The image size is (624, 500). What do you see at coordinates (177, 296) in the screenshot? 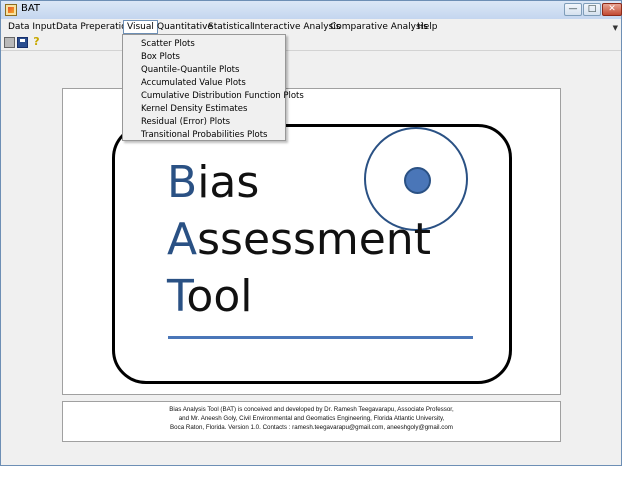
I see `logo-initial-t: T` at bounding box center [177, 296].